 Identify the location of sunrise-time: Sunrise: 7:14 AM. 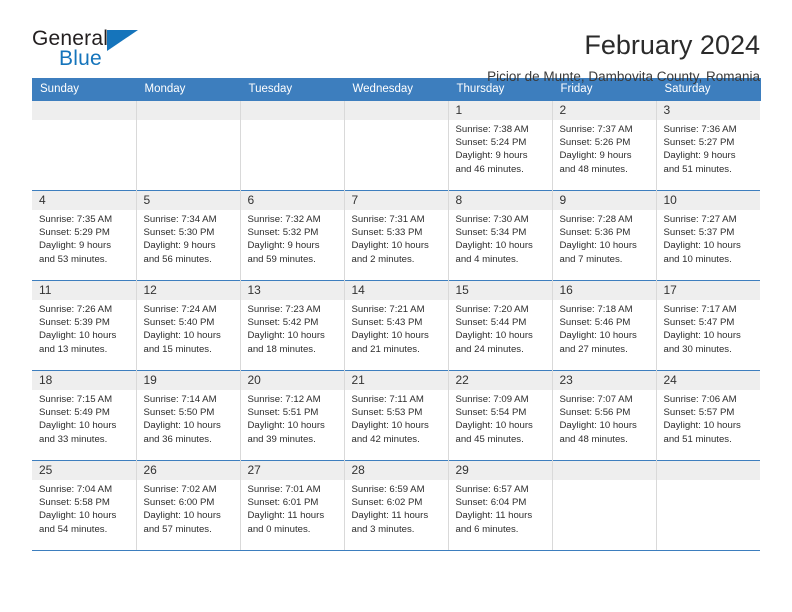
(180, 399).